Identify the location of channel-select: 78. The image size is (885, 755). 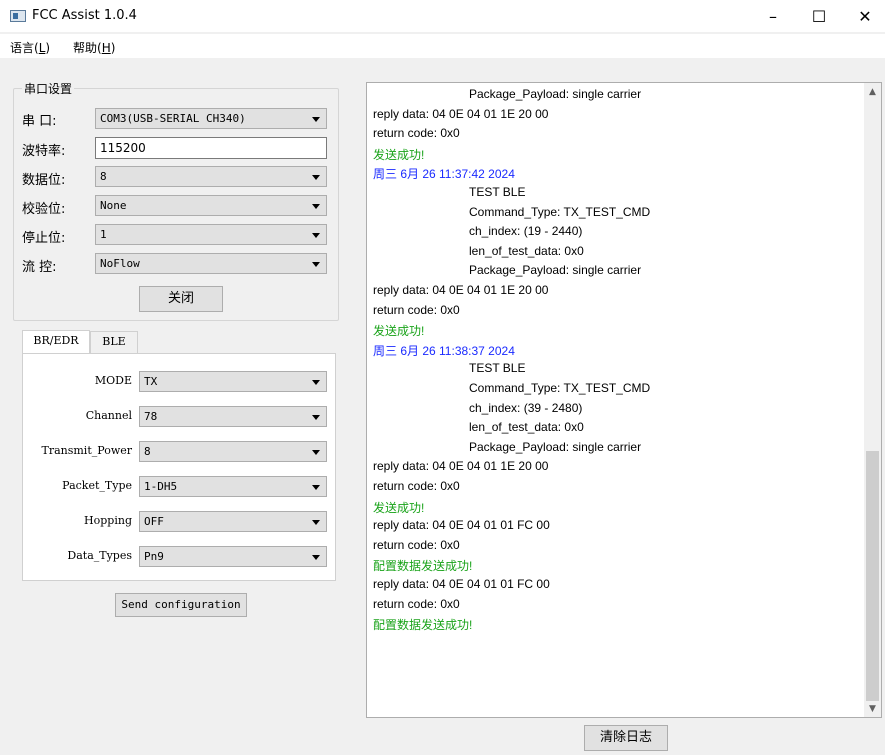
(233, 416).